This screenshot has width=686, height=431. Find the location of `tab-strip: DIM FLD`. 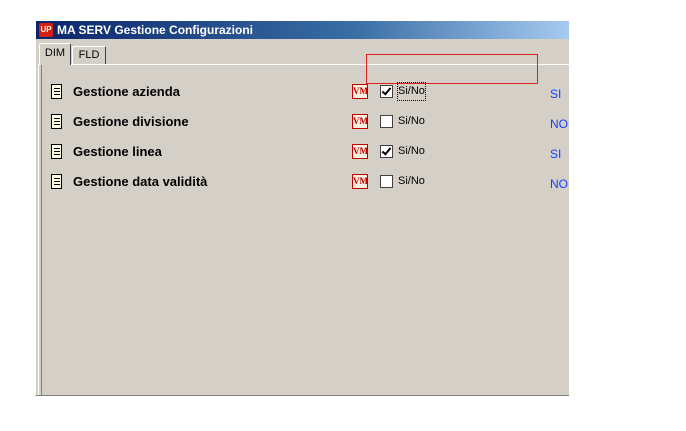

tab-strip: DIM FLD is located at coordinates (302, 53).